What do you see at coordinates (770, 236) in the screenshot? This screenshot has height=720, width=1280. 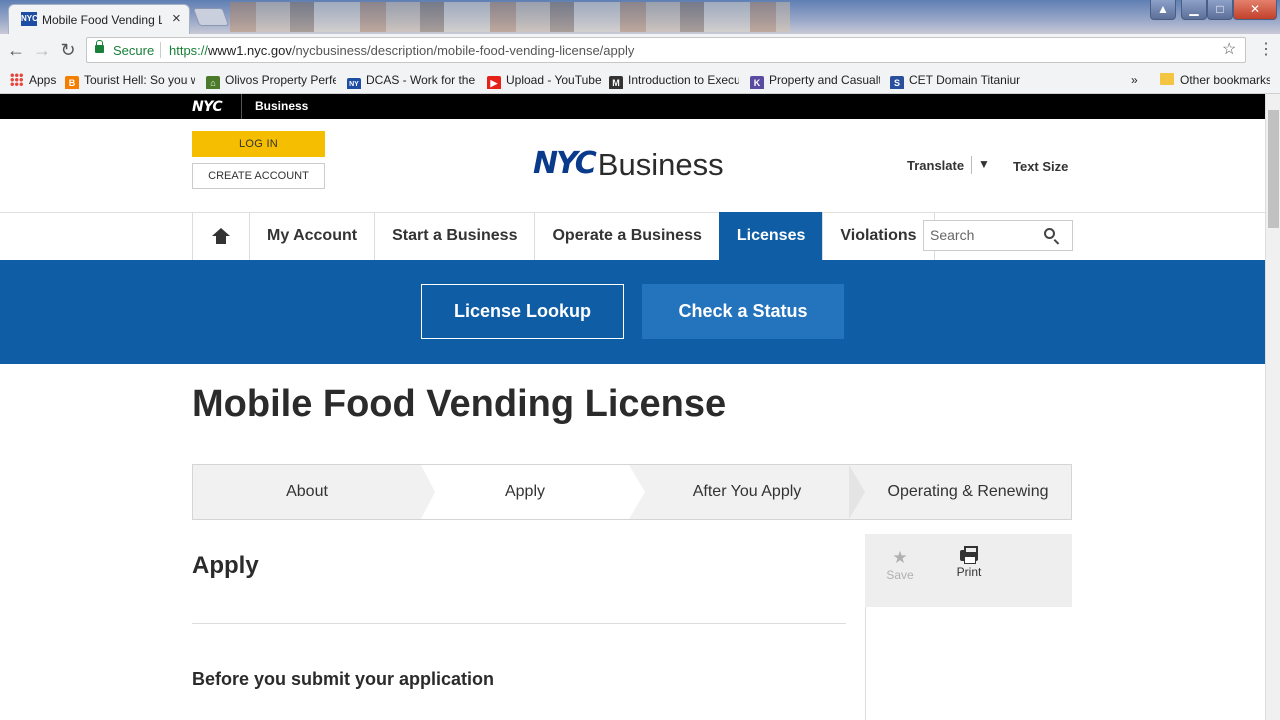 I see `nav-licenses: Licenses` at bounding box center [770, 236].